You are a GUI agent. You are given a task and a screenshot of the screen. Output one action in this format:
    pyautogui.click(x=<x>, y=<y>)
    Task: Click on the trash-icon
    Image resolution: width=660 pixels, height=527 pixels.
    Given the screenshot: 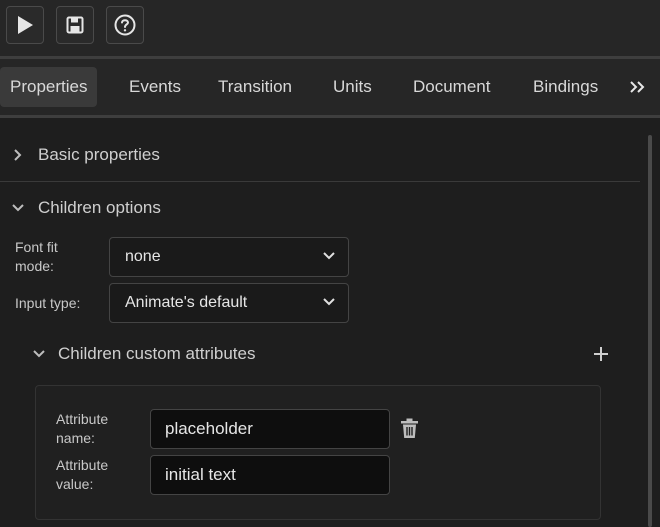 What is the action you would take?
    pyautogui.click(x=409, y=428)
    